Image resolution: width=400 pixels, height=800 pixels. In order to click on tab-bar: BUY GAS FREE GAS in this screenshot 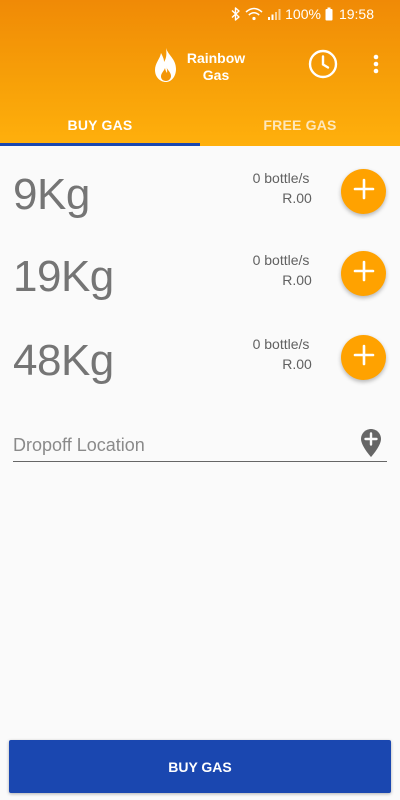, I will do `click(200, 124)`.